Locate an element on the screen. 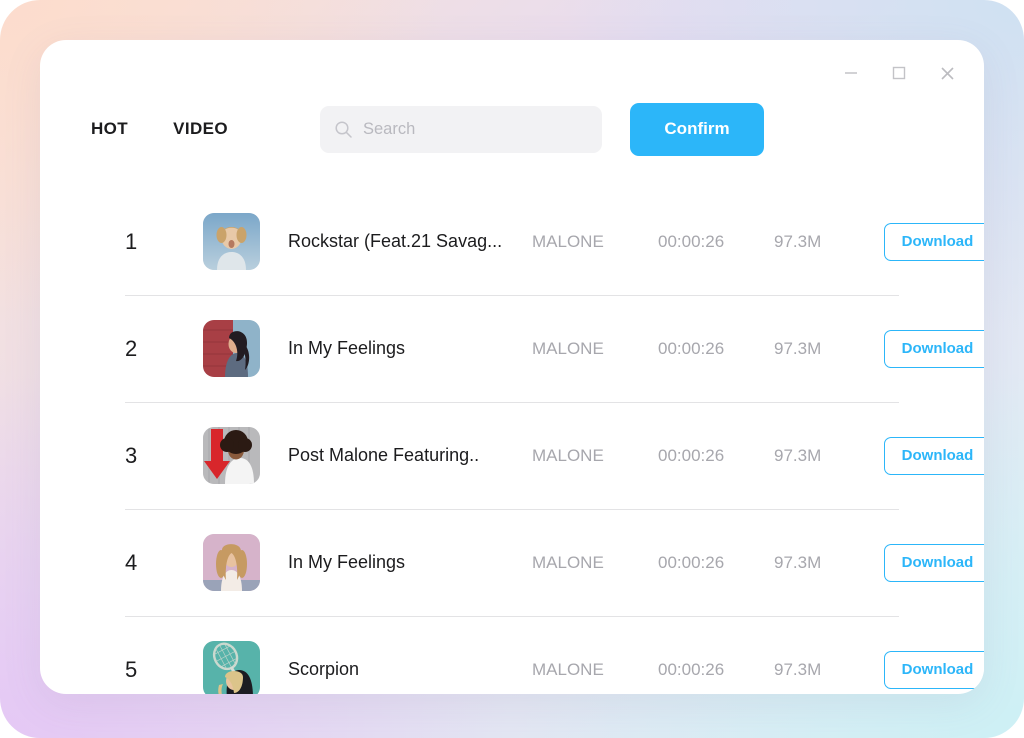 This screenshot has height=738, width=1024. search-icon is located at coordinates (343, 129).